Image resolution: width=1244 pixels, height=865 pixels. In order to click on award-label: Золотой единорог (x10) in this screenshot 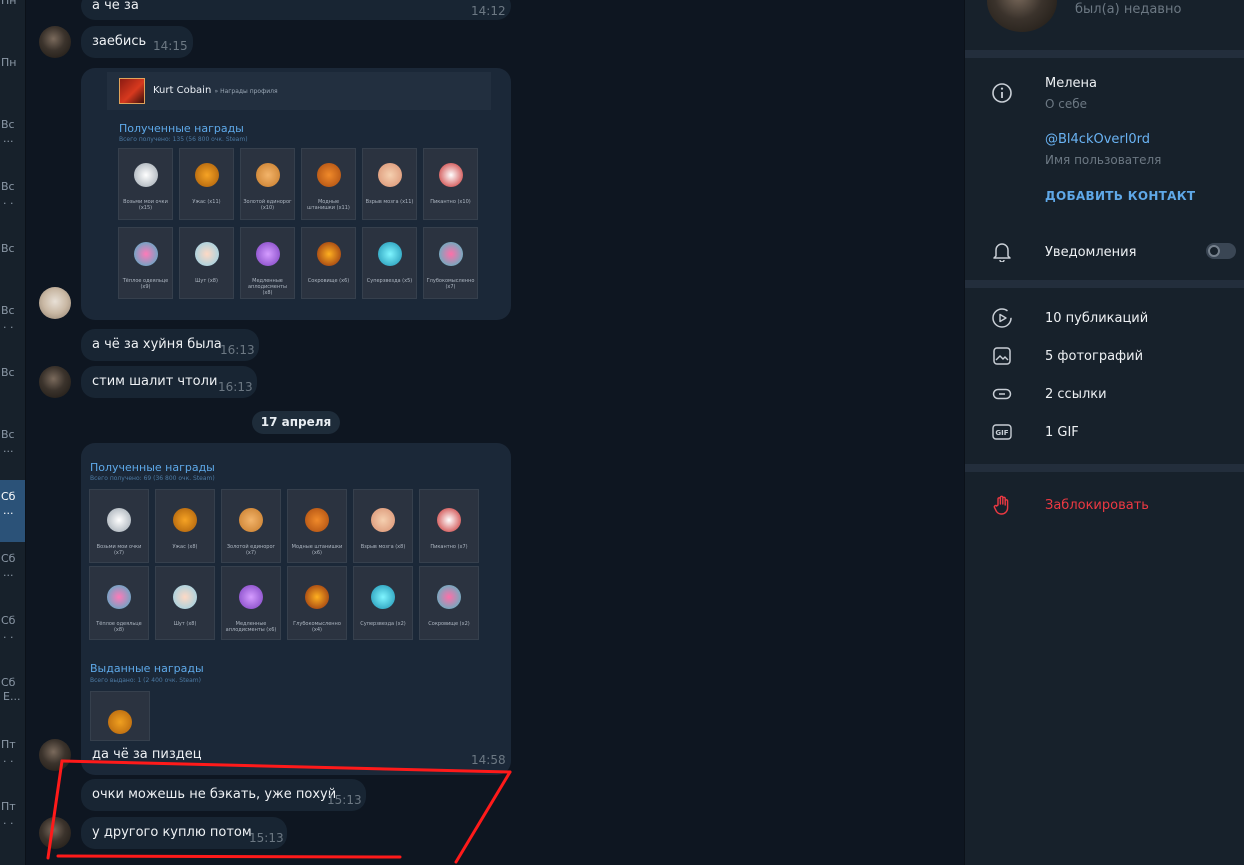, I will do `click(267, 205)`.